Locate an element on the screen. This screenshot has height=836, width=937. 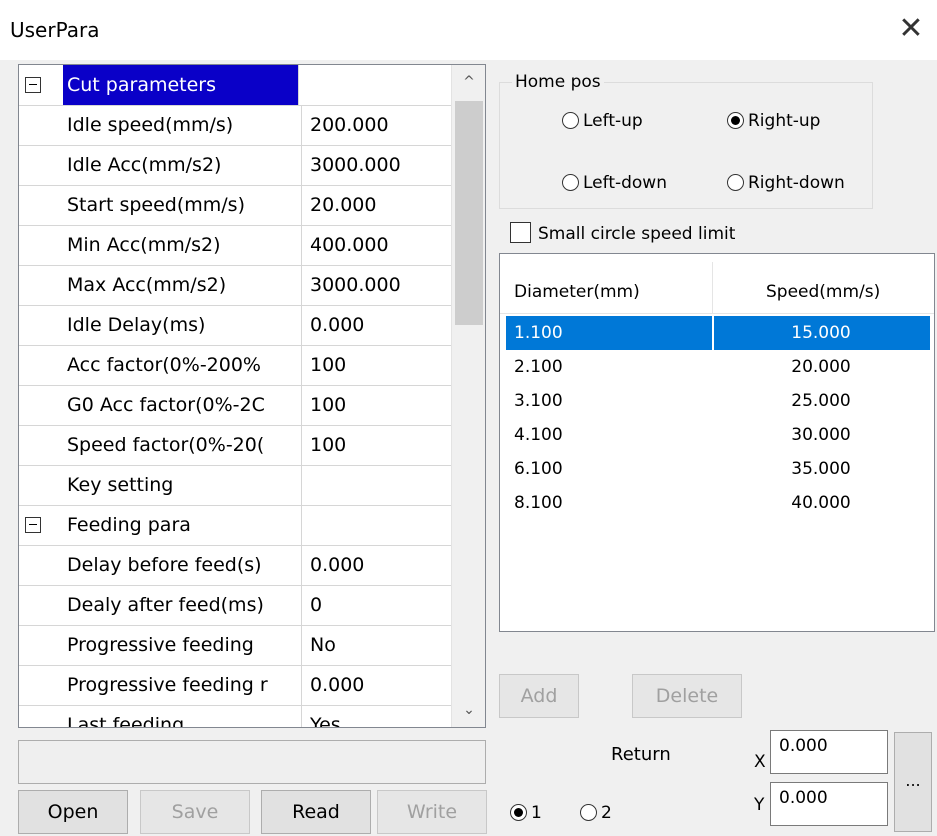
property-name: Dealy after feed(ms) is located at coordinates (182, 605).